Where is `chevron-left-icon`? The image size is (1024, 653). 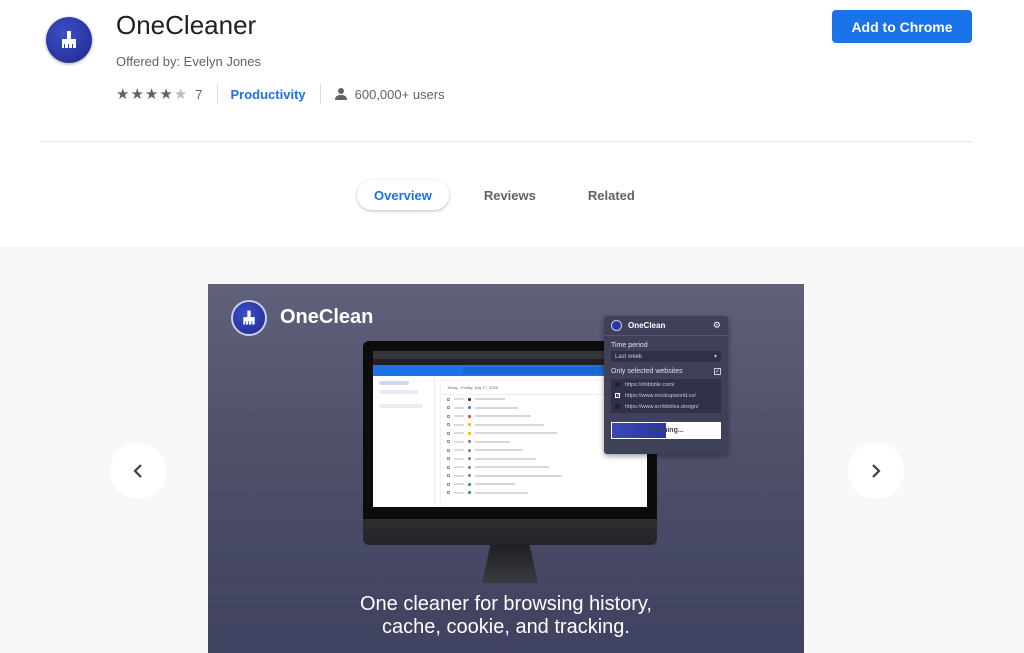
chevron-left-icon is located at coordinates (137, 471).